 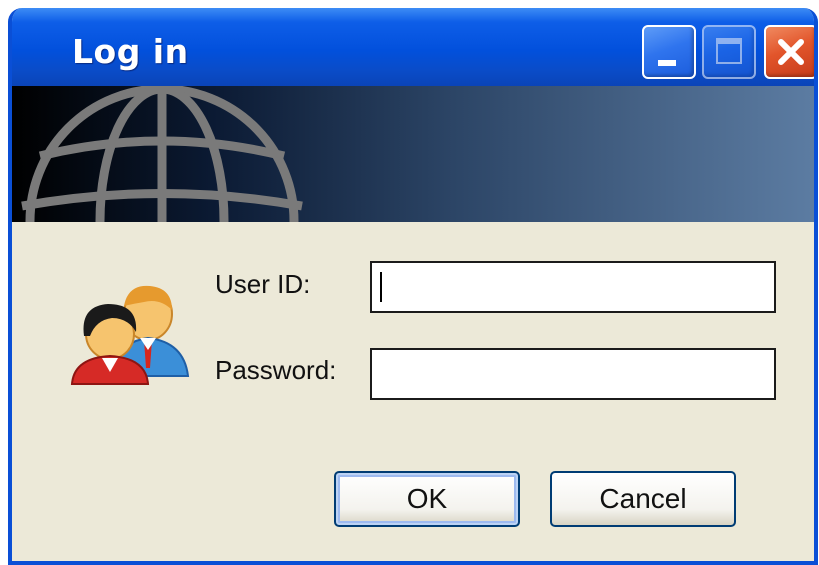 I want to click on user-id-label: User ID:, so click(x=263, y=284).